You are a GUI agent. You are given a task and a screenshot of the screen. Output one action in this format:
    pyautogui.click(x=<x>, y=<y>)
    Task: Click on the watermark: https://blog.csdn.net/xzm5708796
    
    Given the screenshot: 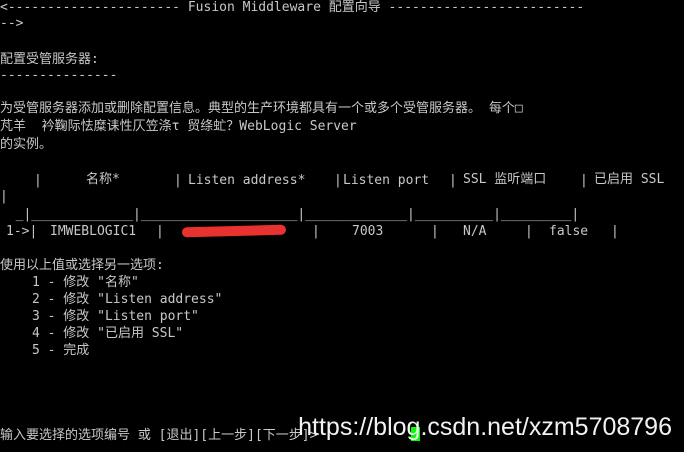 What is the action you would take?
    pyautogui.click(x=485, y=427)
    